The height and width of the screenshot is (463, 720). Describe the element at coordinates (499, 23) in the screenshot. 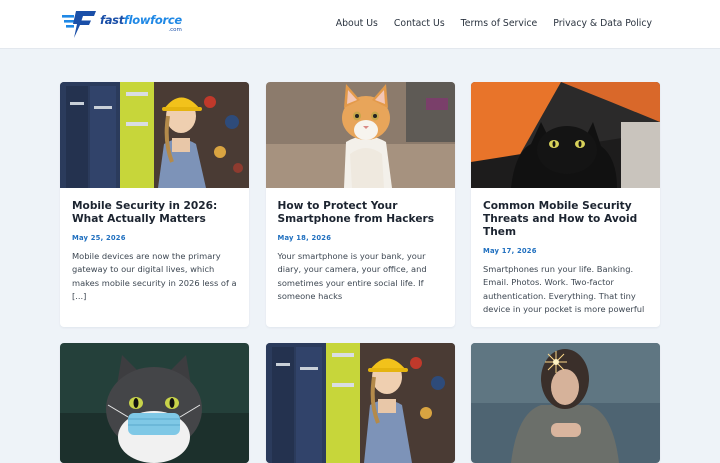

I see `nav-terms-of-service: Terms of Service` at that location.